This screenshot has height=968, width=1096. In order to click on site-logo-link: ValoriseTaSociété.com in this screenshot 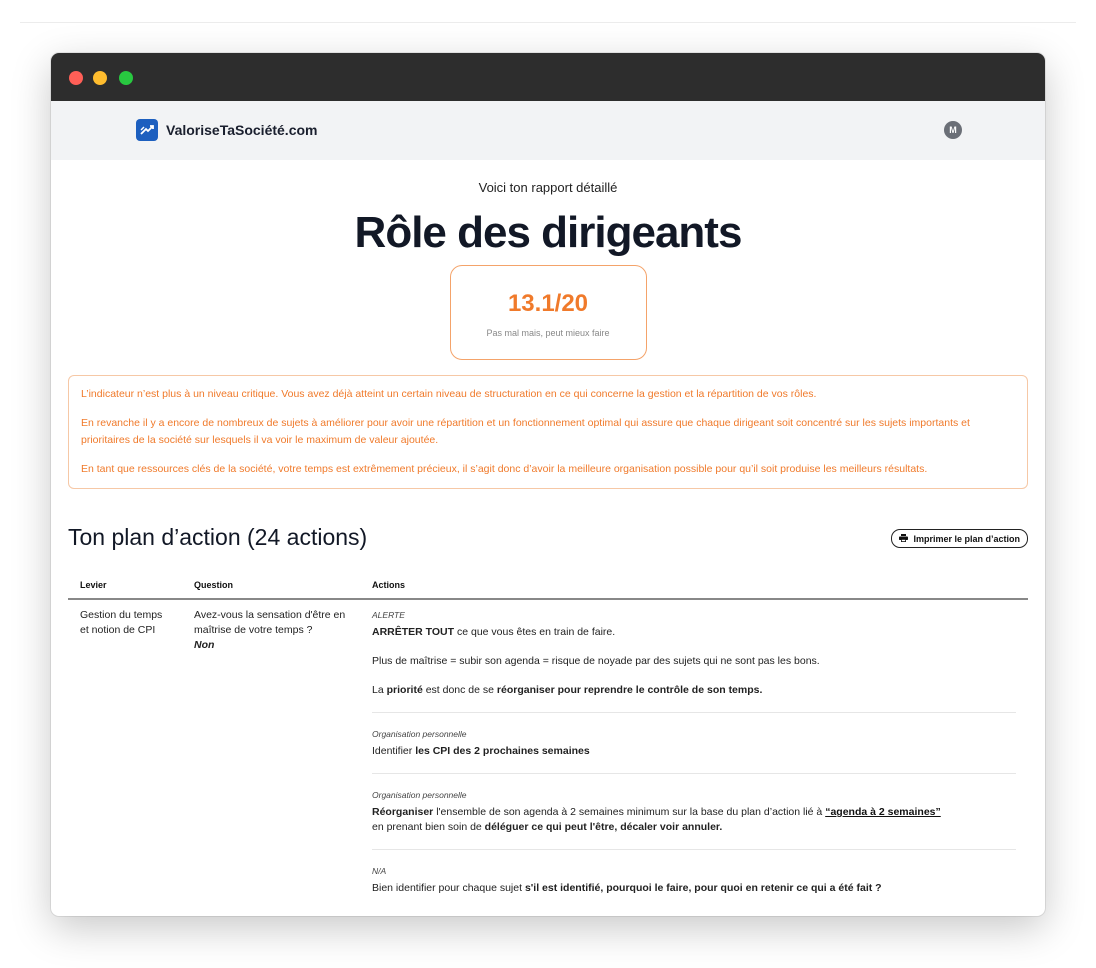, I will do `click(226, 130)`.